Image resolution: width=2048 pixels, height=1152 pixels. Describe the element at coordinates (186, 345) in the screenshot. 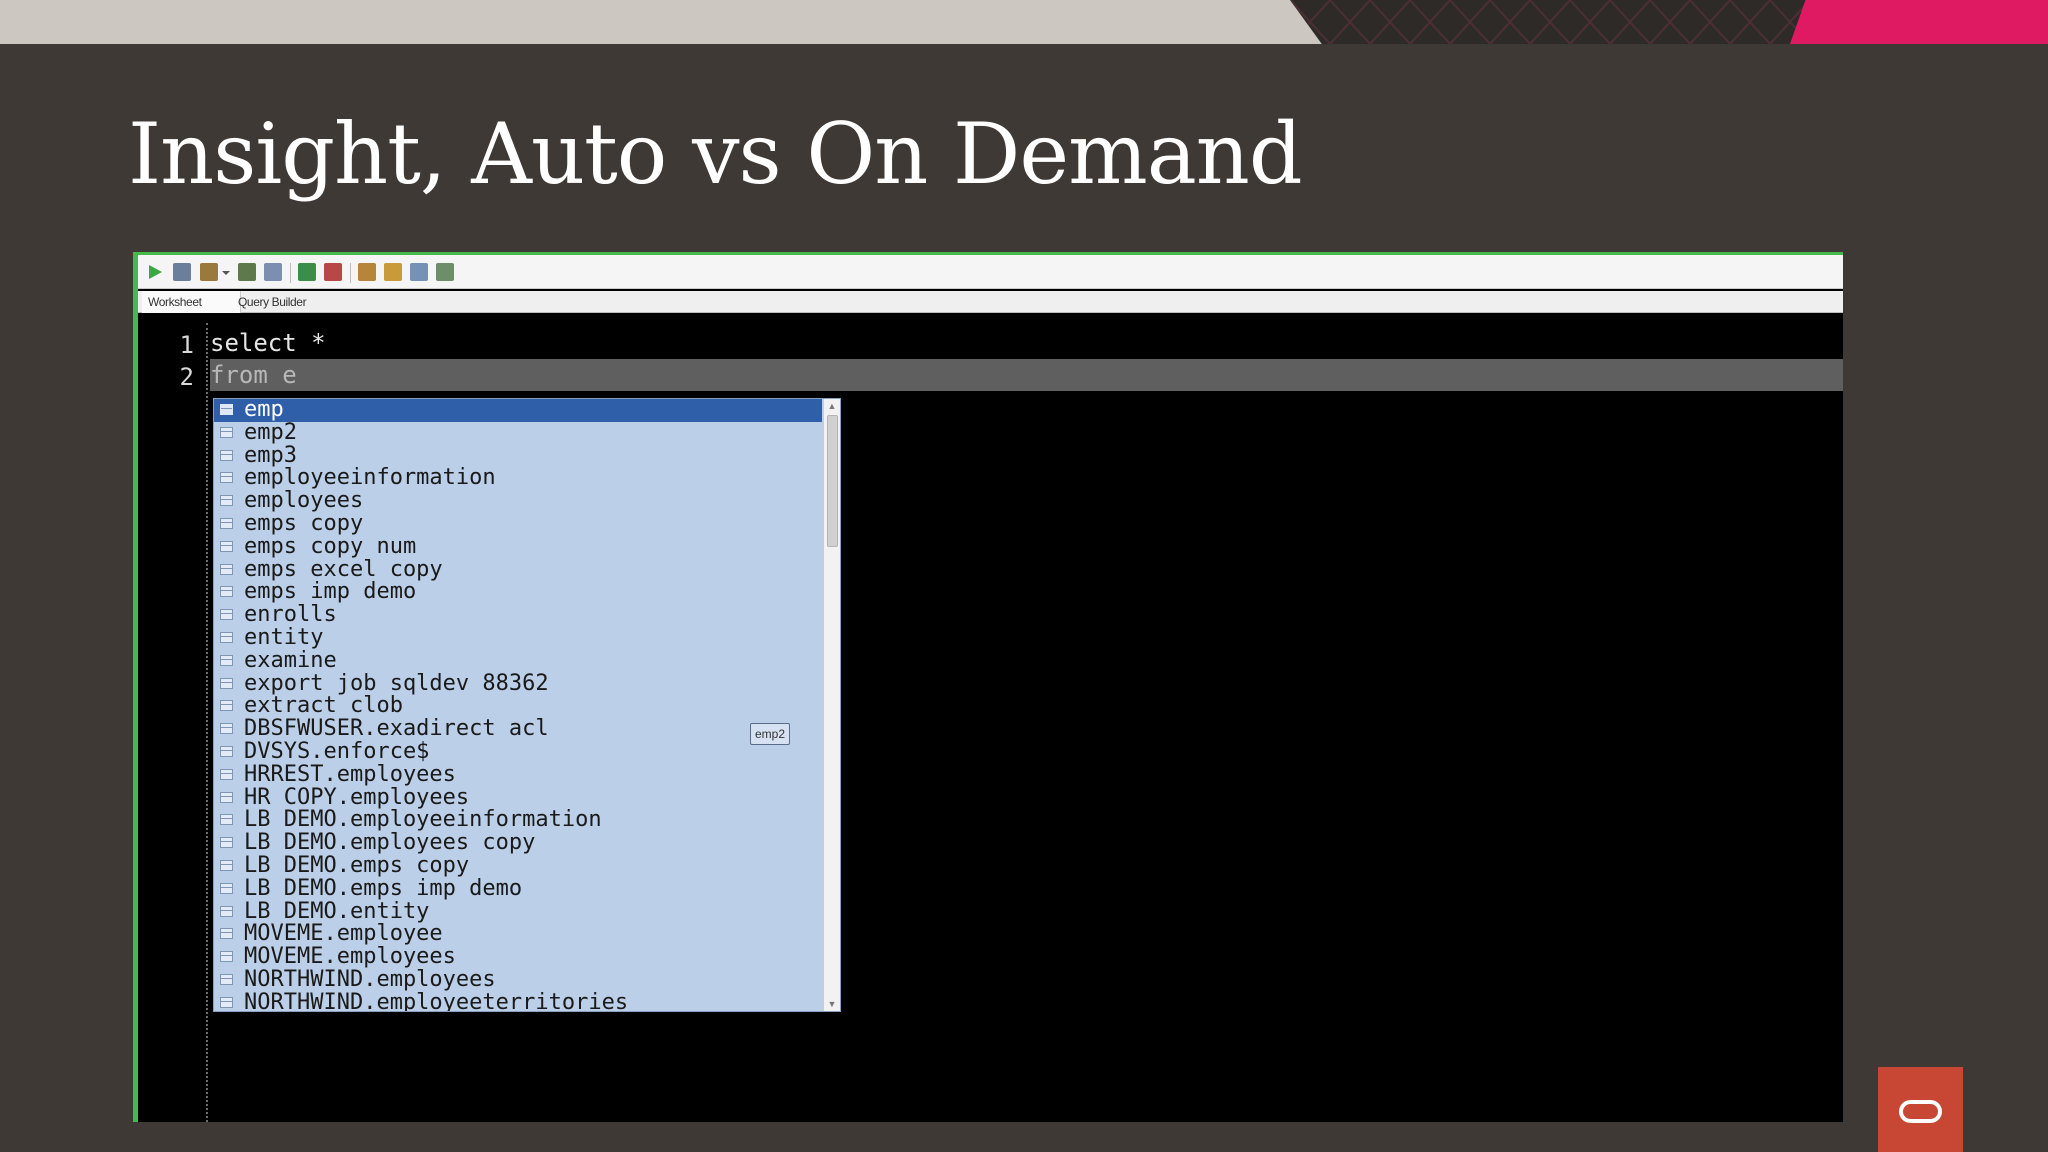

I see `line-number: 1` at that location.